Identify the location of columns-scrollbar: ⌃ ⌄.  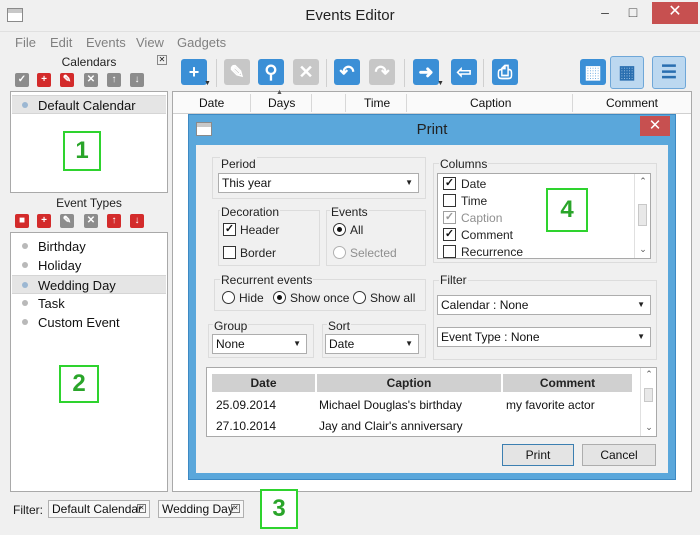
(642, 216).